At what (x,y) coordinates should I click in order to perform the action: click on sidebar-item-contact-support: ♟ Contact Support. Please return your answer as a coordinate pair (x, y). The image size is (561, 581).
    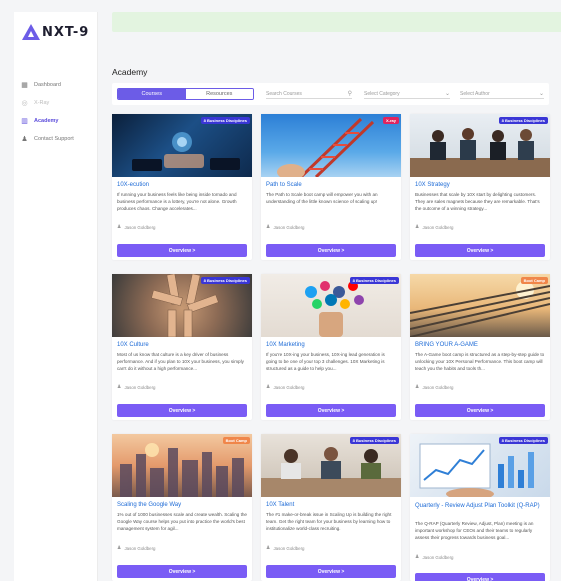
    Looking at the image, I should click on (57, 139).